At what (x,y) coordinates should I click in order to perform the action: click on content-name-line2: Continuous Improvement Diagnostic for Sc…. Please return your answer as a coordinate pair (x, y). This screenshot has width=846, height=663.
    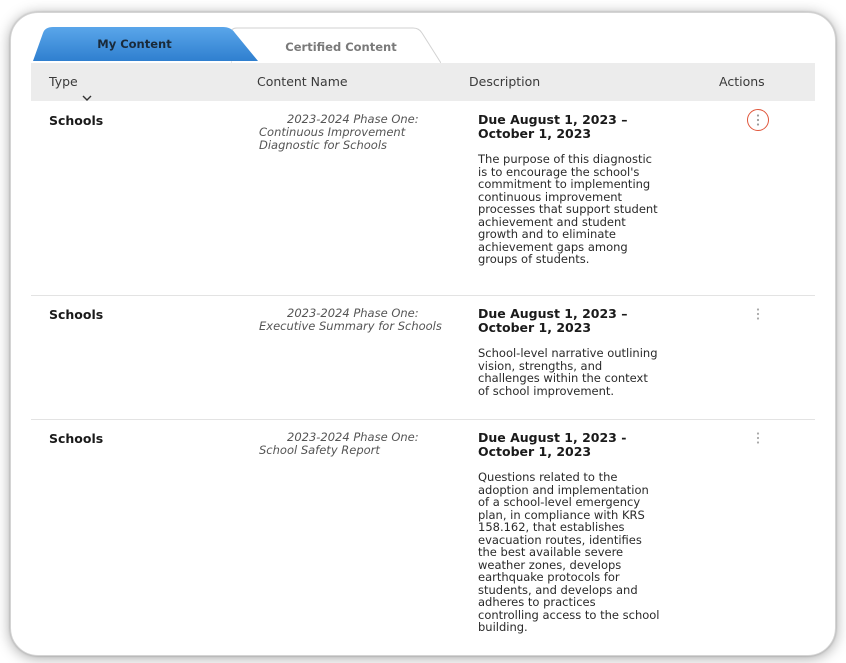
    Looking at the image, I should click on (332, 138).